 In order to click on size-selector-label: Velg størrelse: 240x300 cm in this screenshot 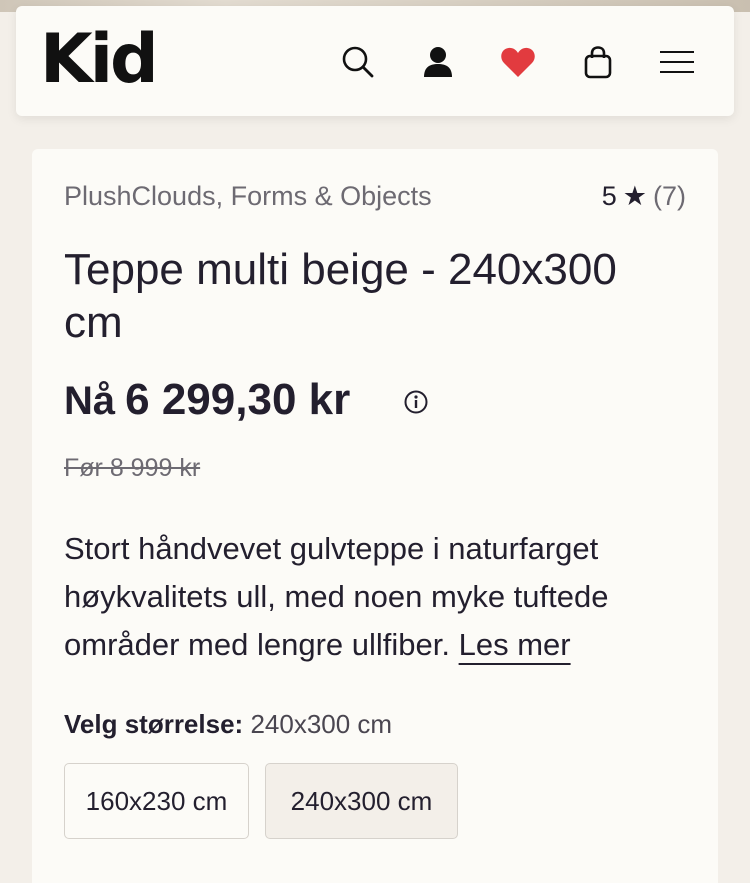, I will do `click(228, 724)`.